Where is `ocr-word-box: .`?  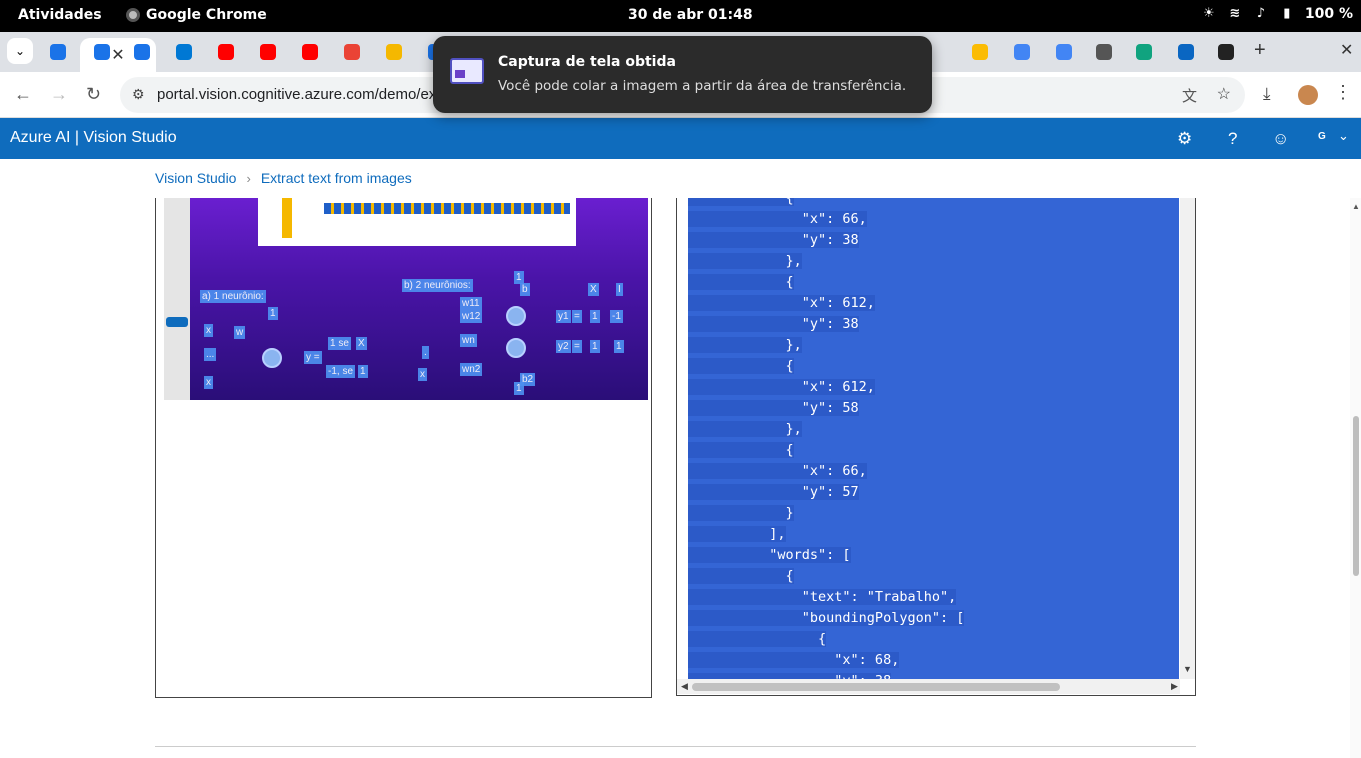
ocr-word-box: . is located at coordinates (425, 352).